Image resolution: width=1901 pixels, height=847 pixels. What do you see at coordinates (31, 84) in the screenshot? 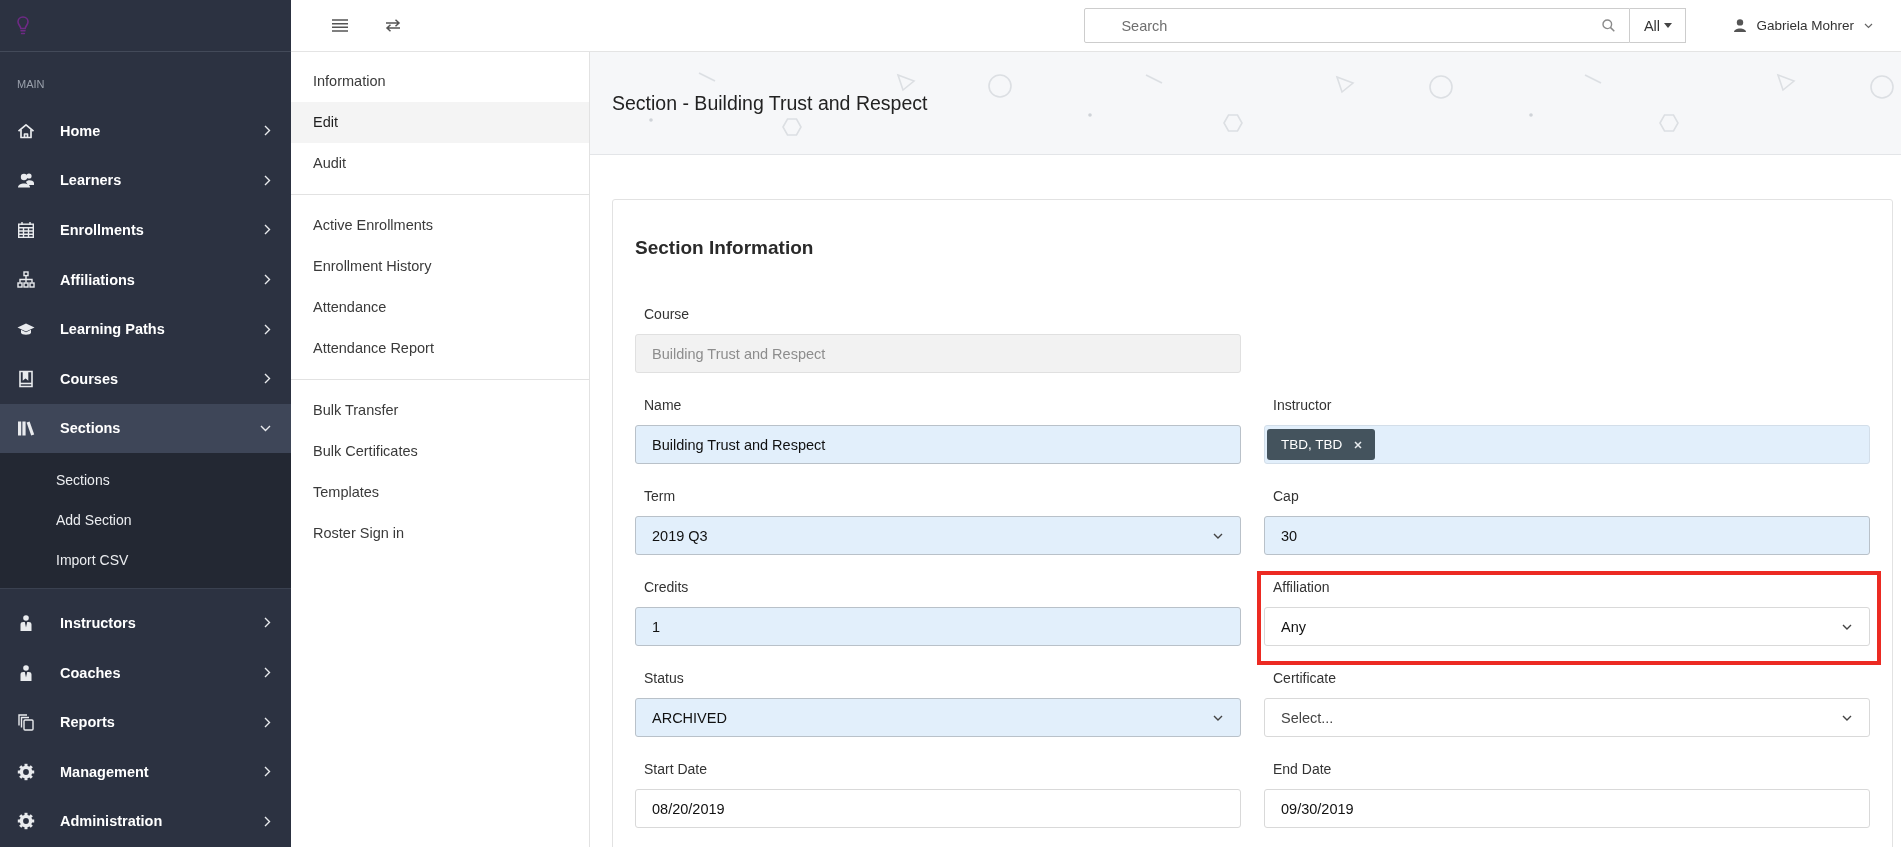
I see `section-label: MAIN` at bounding box center [31, 84].